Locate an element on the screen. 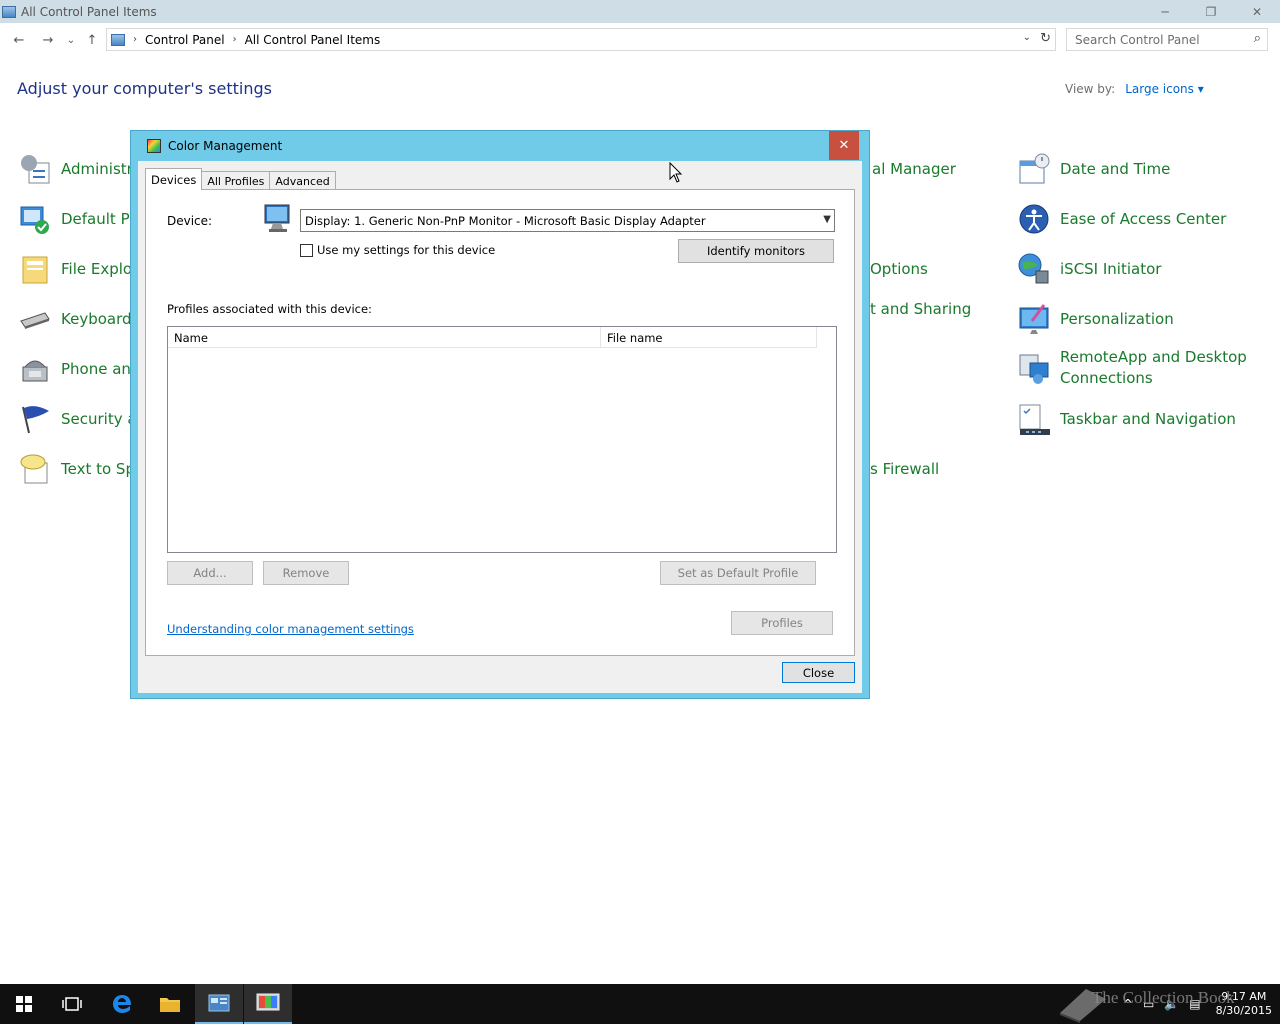  cp-item-security-maintenance: Security a is located at coordinates (78, 419).